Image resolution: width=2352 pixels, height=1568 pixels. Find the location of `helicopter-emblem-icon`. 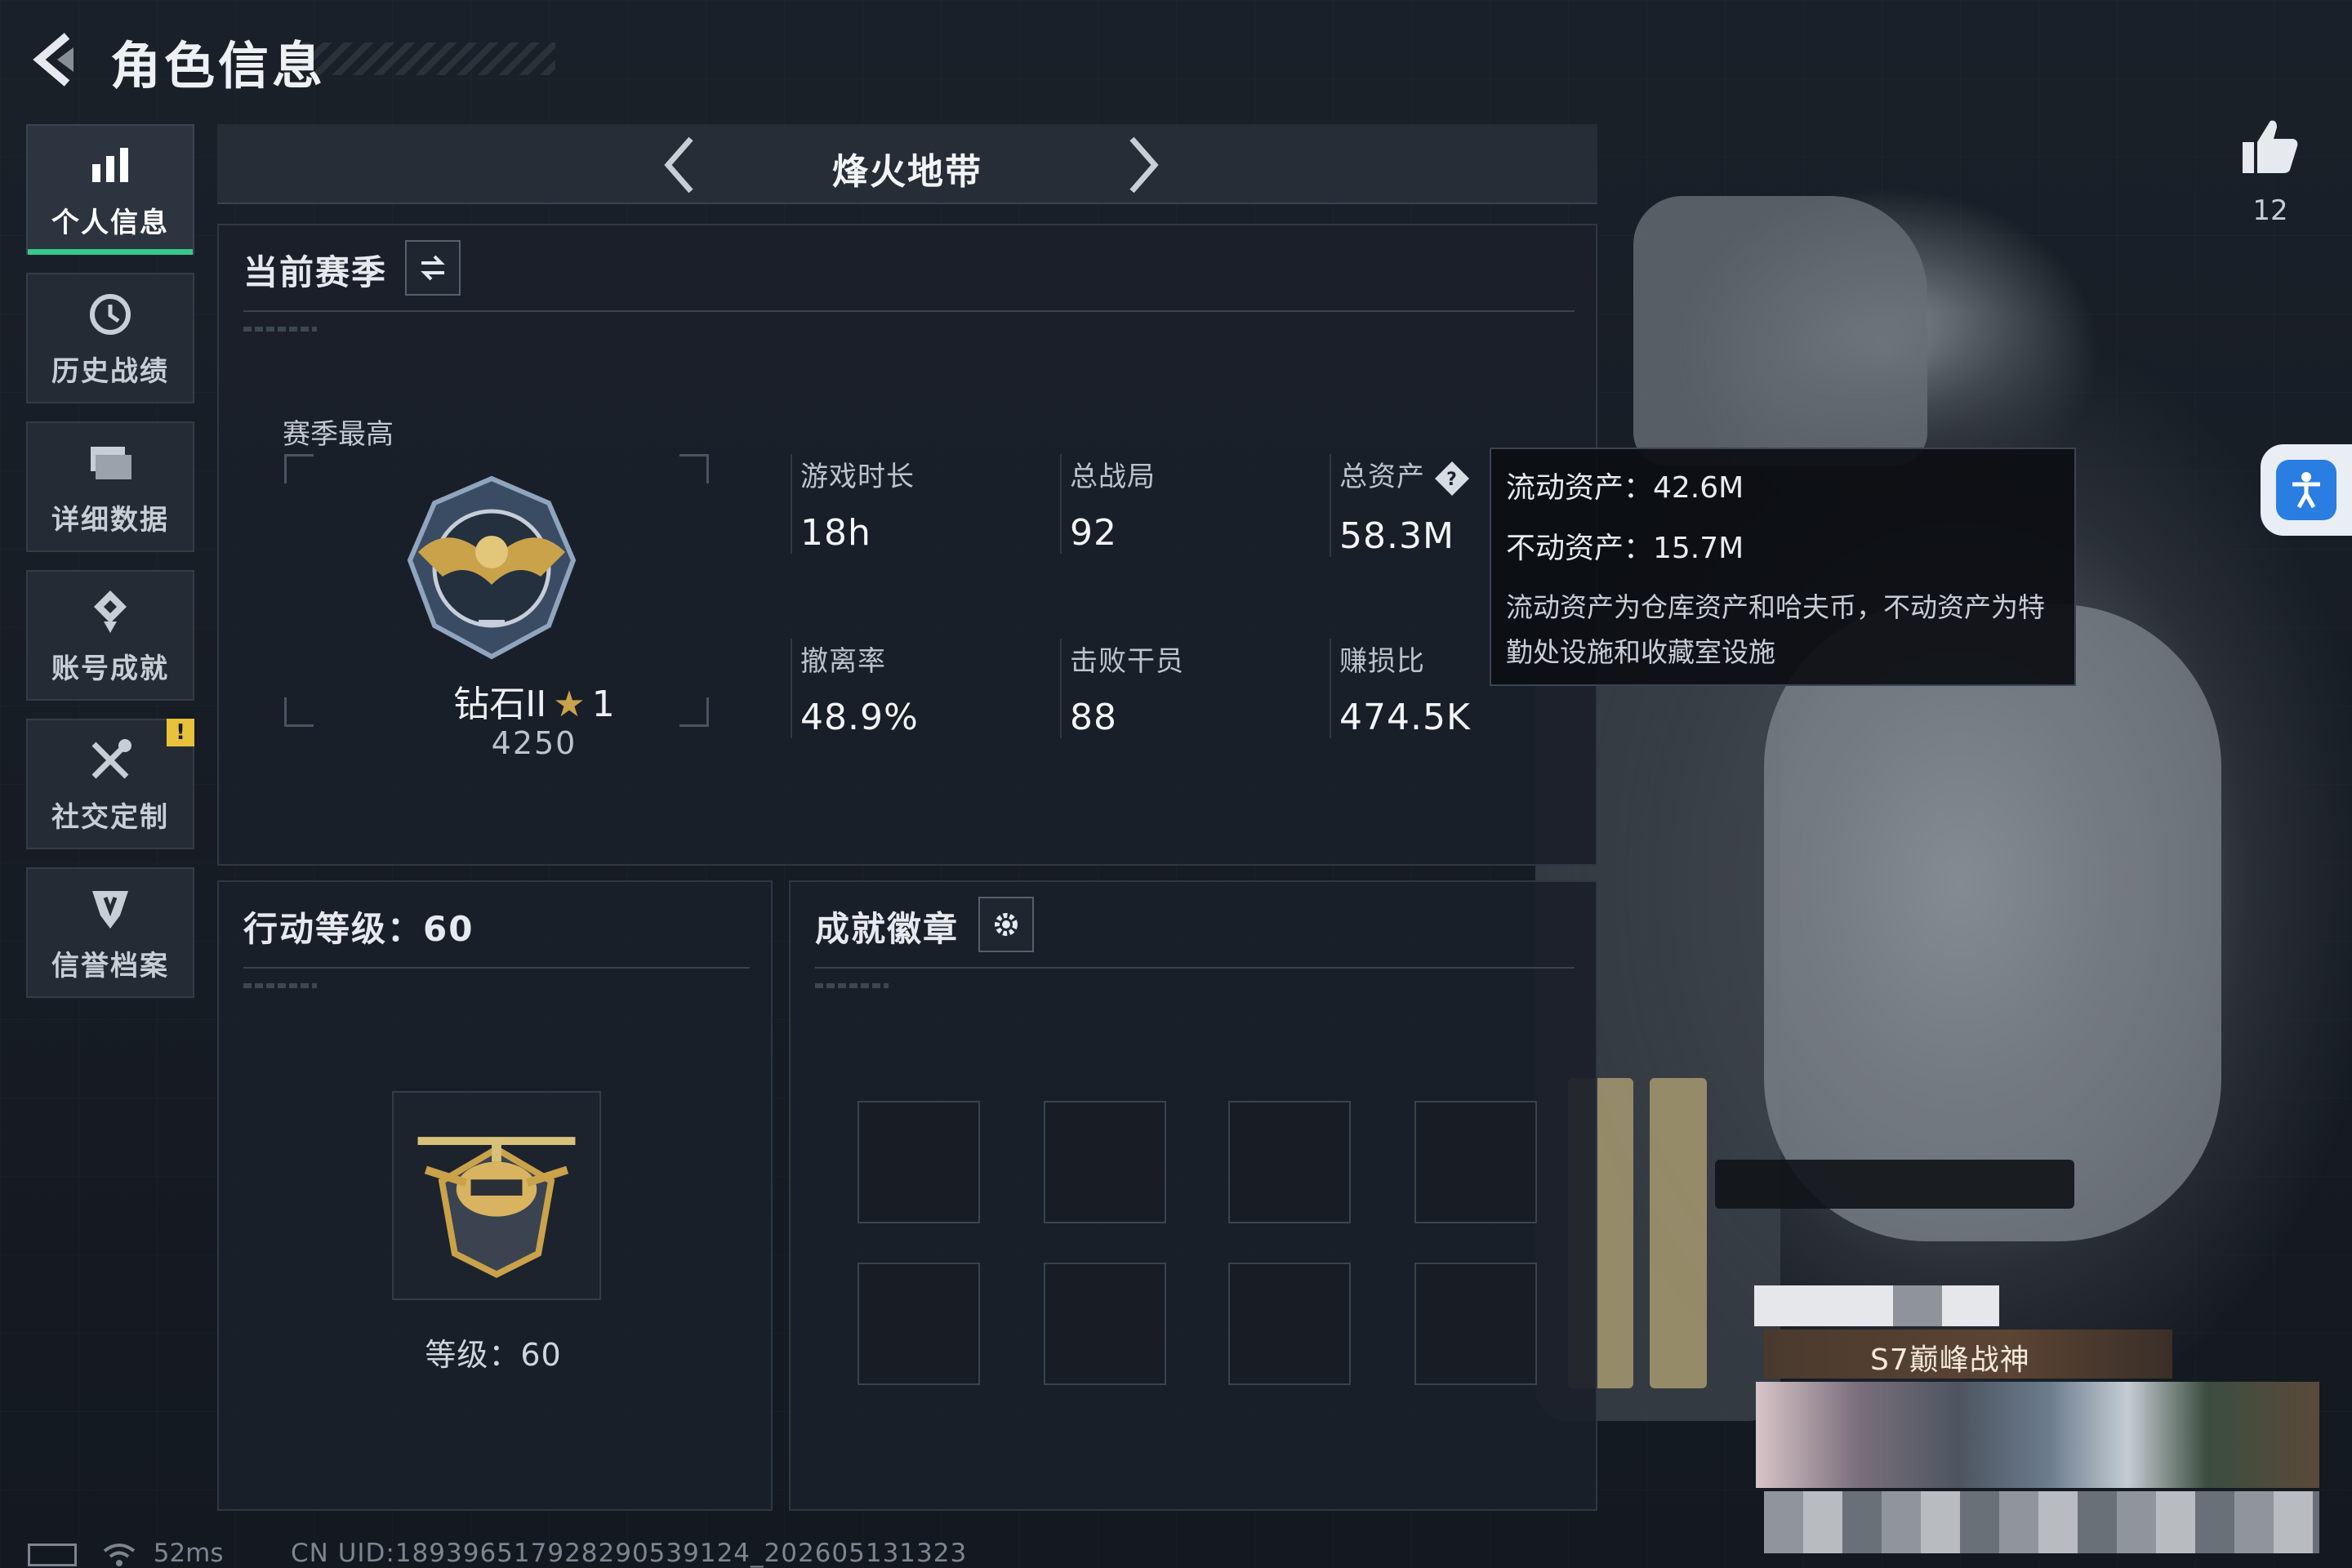

helicopter-emblem-icon is located at coordinates (496, 1207).